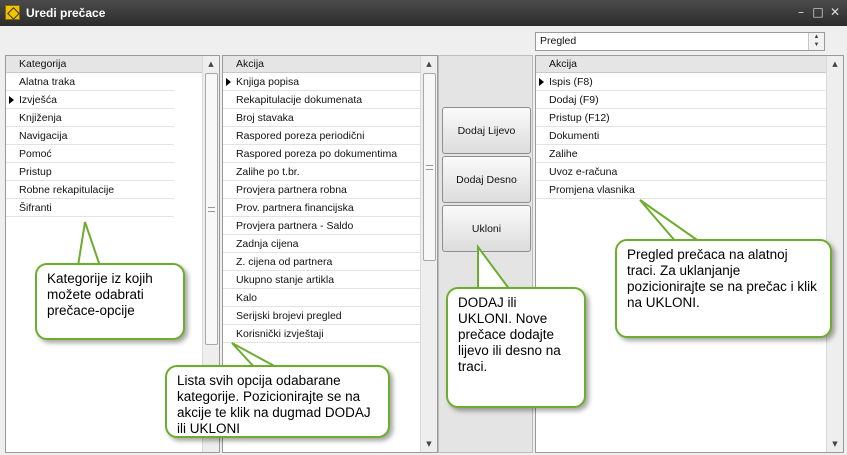 This screenshot has width=847, height=455. What do you see at coordinates (322, 280) in the screenshot?
I see `action-row: Ukupno stanje artikla` at bounding box center [322, 280].